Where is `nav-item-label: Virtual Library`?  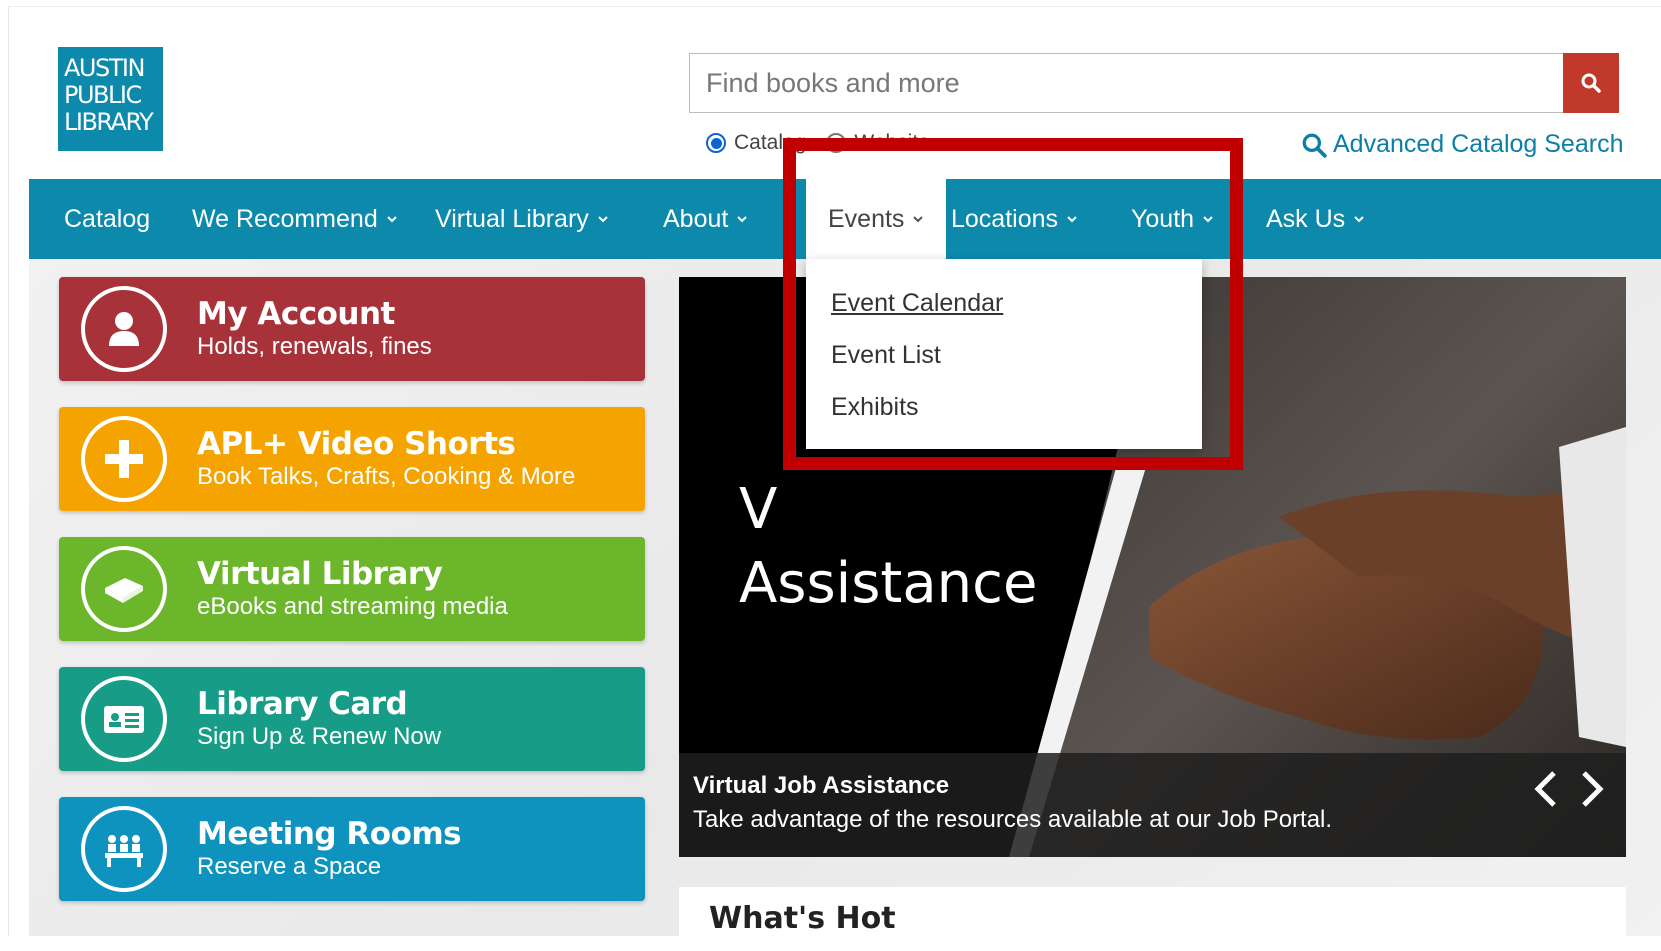 nav-item-label: Virtual Library is located at coordinates (512, 218).